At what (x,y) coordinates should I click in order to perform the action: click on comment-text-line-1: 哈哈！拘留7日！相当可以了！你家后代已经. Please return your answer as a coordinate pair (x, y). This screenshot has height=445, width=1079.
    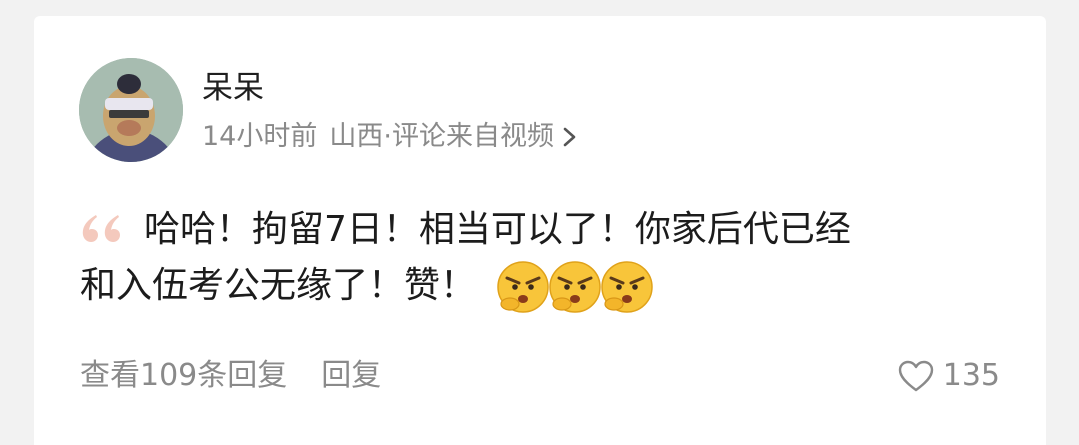
    Looking at the image, I should click on (497, 229).